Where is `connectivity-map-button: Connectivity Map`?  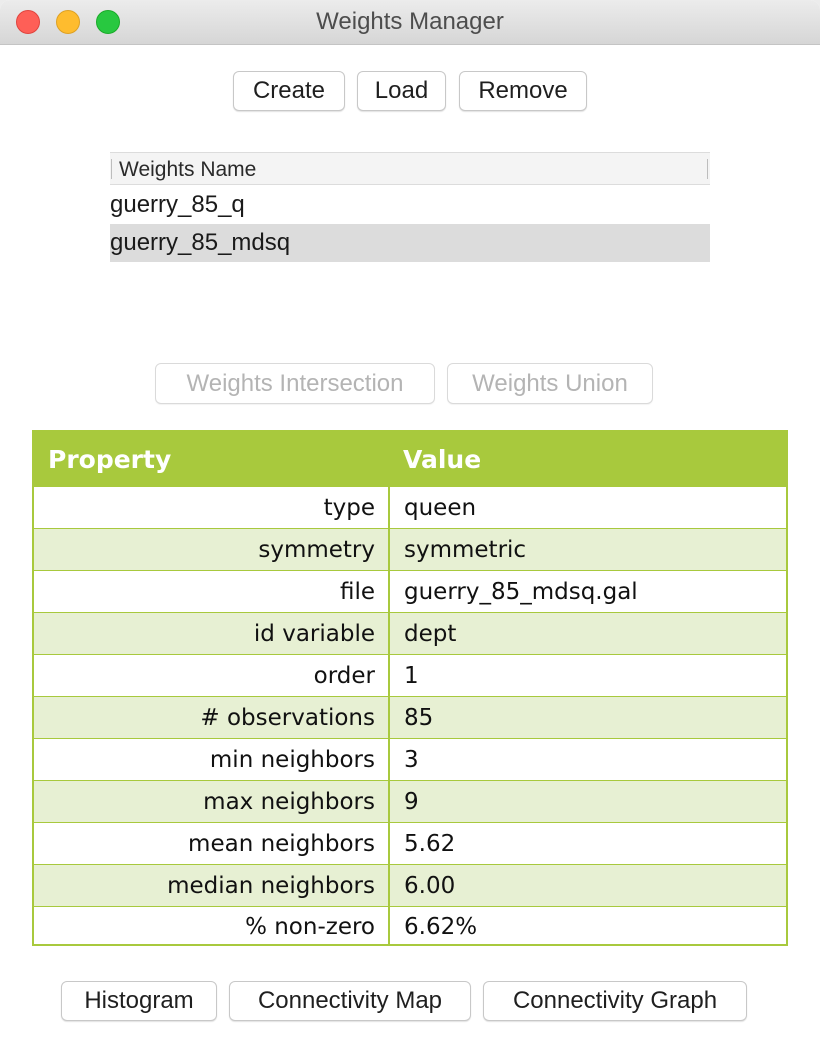 connectivity-map-button: Connectivity Map is located at coordinates (350, 1001).